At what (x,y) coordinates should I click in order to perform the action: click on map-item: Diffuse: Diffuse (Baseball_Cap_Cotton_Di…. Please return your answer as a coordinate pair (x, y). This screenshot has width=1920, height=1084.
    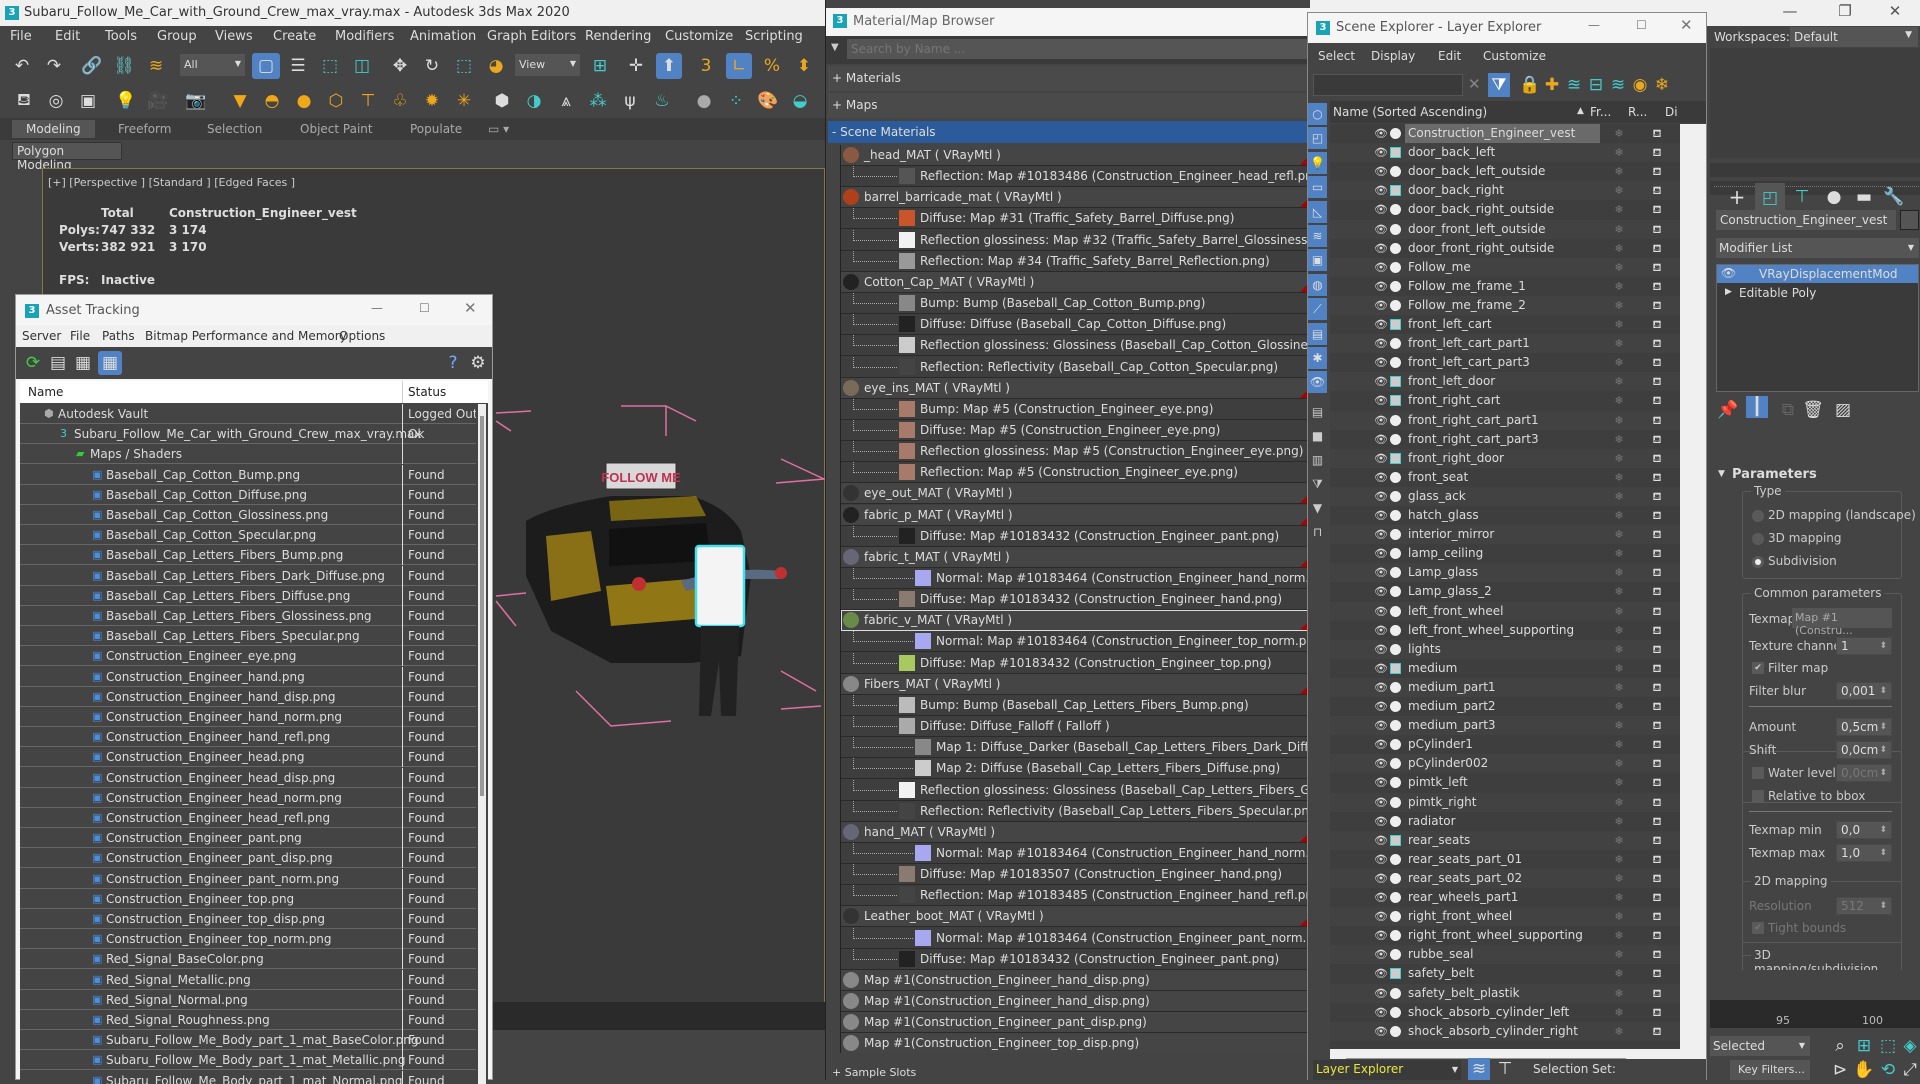
    Looking at the image, I should click on (1075, 325).